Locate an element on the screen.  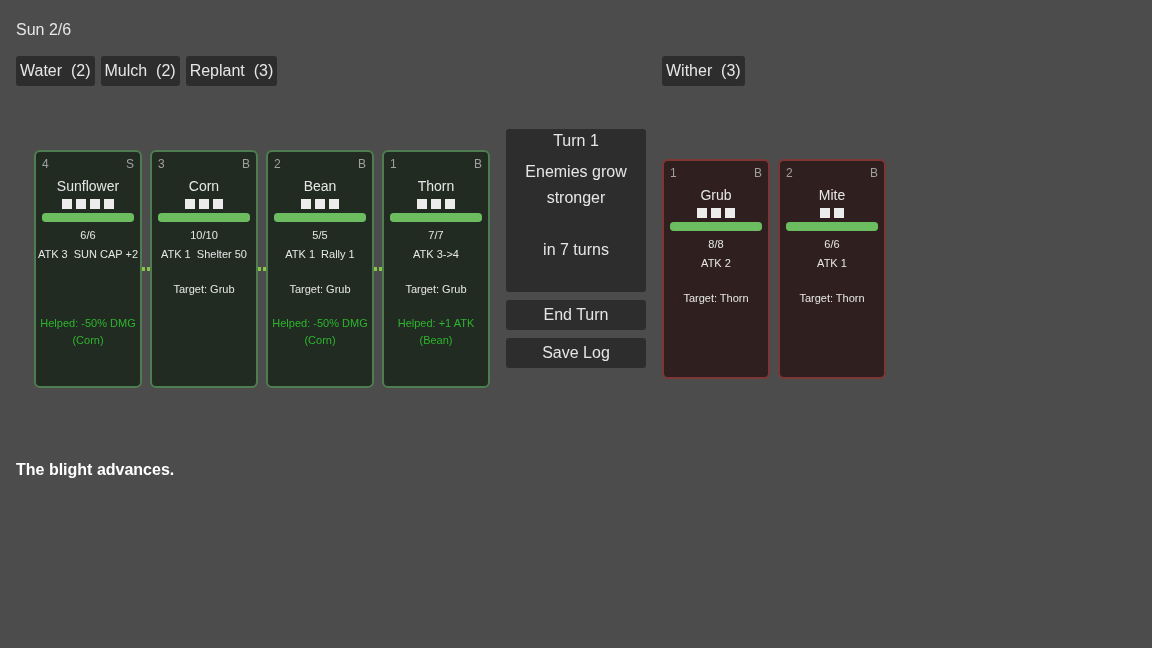
hp-text: 5/5 is located at coordinates (320, 235).